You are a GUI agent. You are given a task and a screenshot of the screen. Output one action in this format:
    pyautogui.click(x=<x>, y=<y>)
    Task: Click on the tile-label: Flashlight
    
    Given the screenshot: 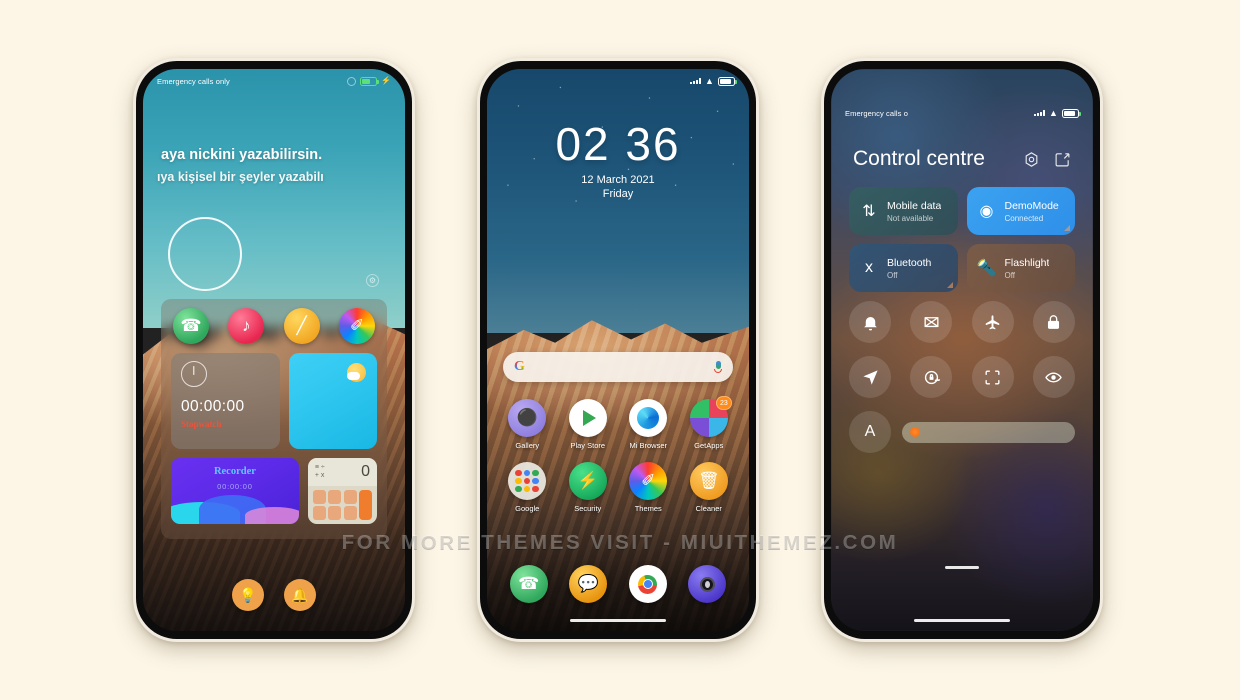 What is the action you would take?
    pyautogui.click(x=1027, y=262)
    